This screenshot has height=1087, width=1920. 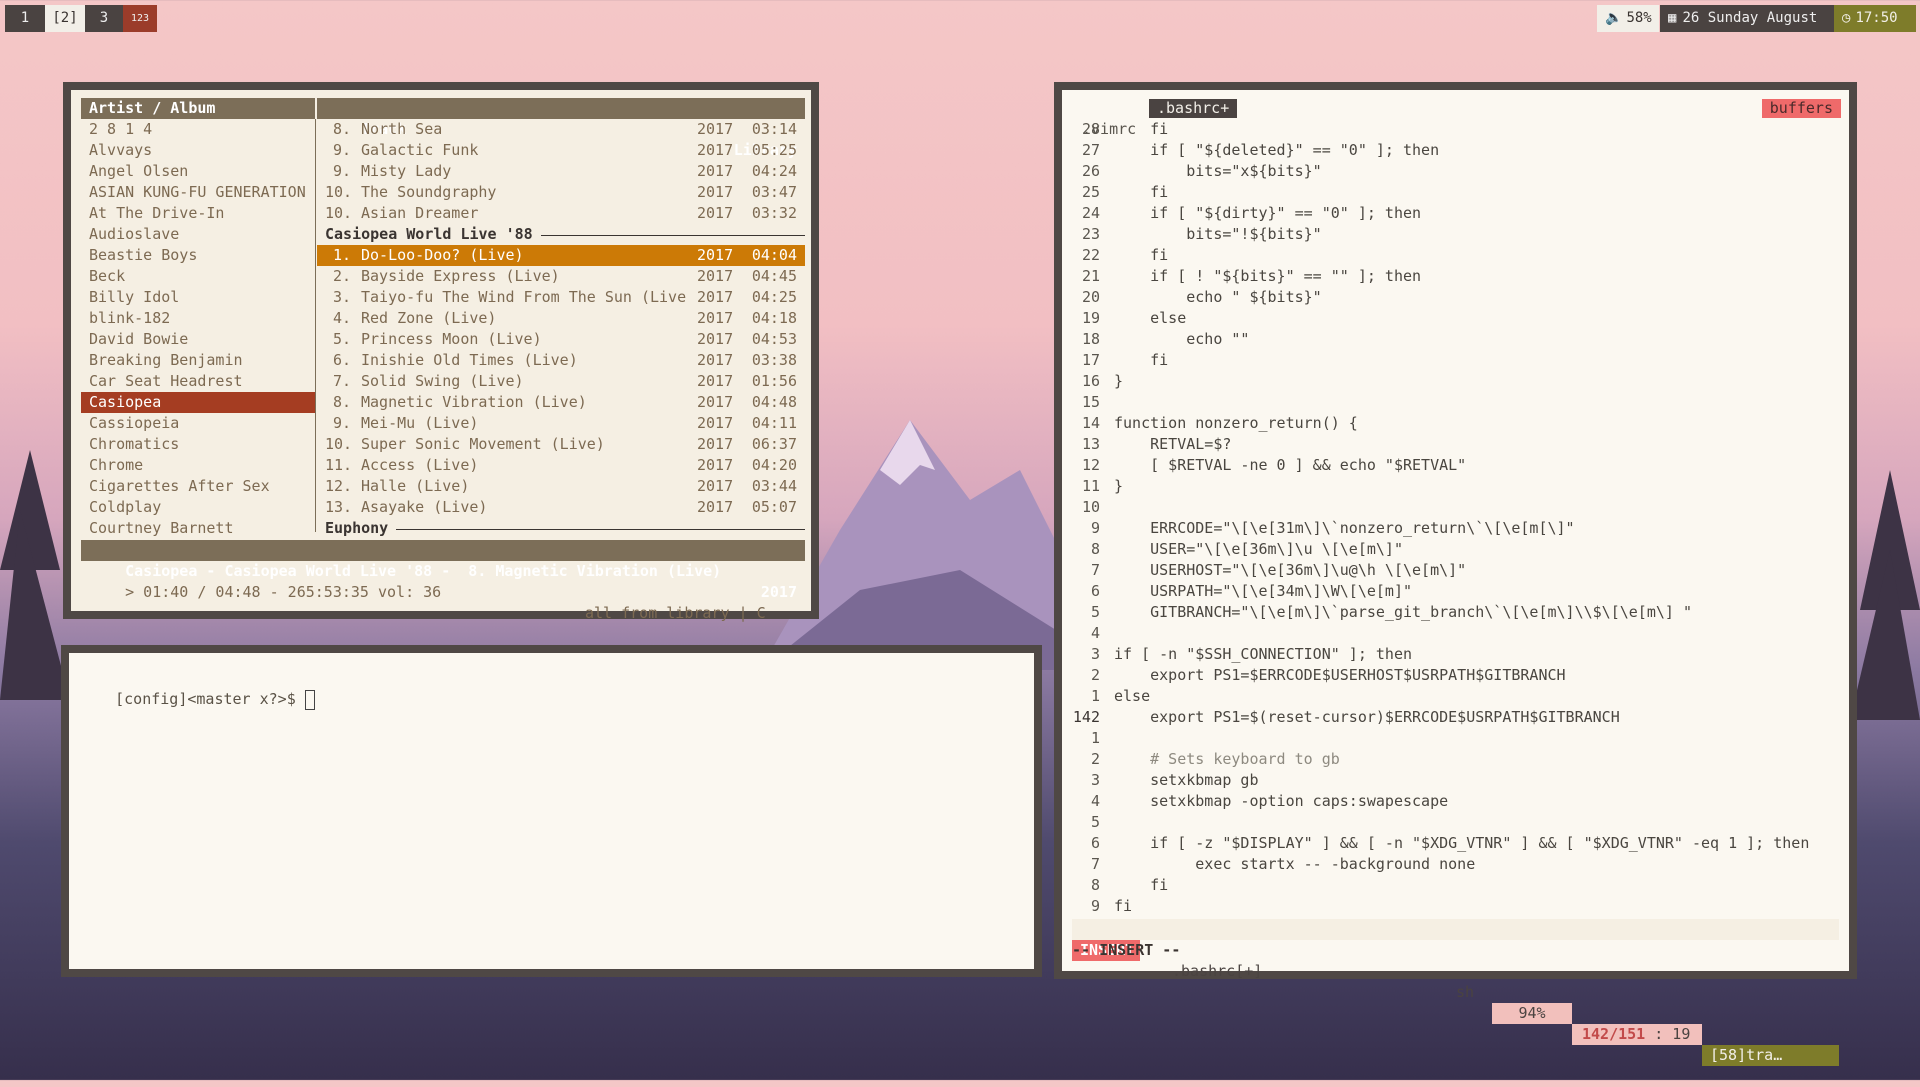 I want to click on code-line: 27 if [ "${deleted}" == "0" ]; then, so click(x=1455, y=150).